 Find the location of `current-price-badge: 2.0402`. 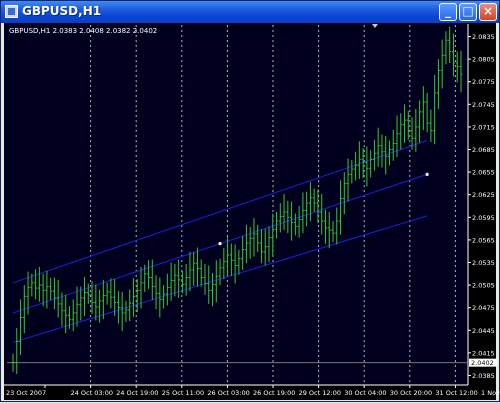

current-price-badge: 2.0402 is located at coordinates (483, 363).